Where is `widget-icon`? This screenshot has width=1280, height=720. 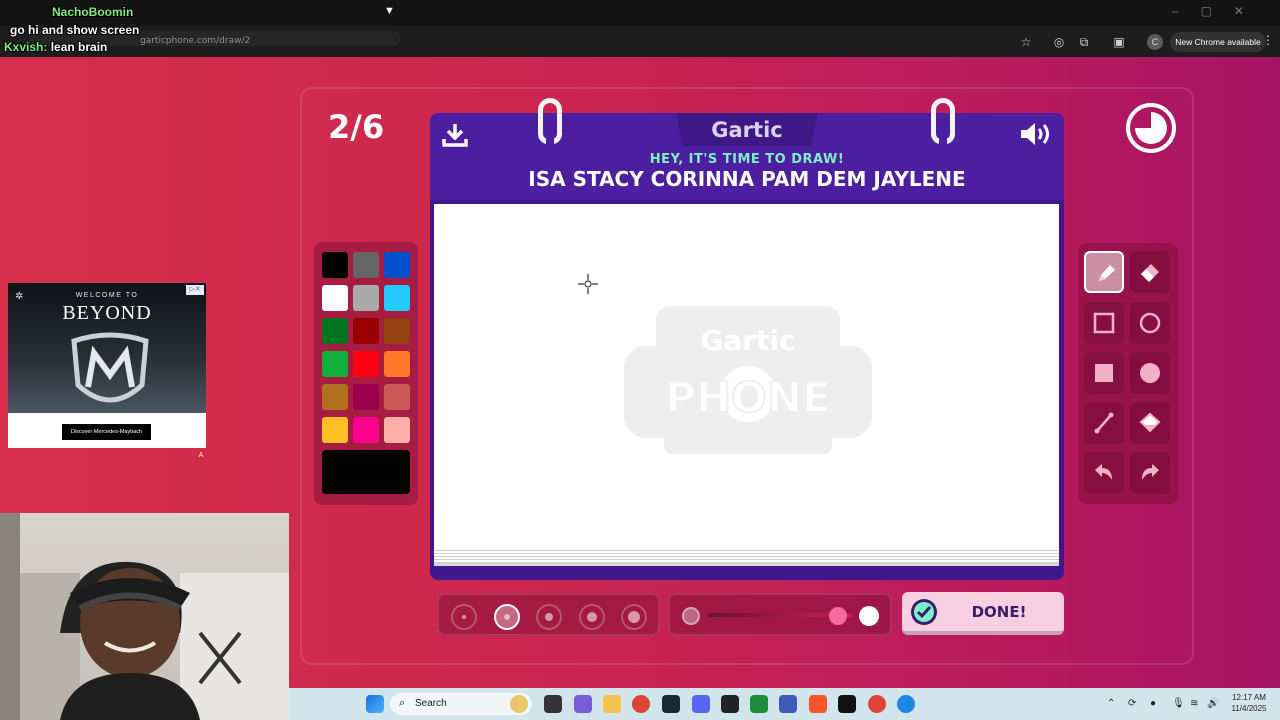
widget-icon is located at coordinates (519, 704).